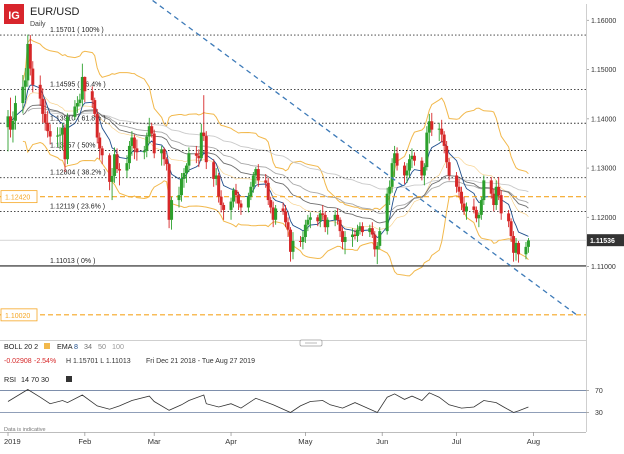 This screenshot has width=624, height=454. I want to click on ig-logo-text: IG, so click(14, 16).